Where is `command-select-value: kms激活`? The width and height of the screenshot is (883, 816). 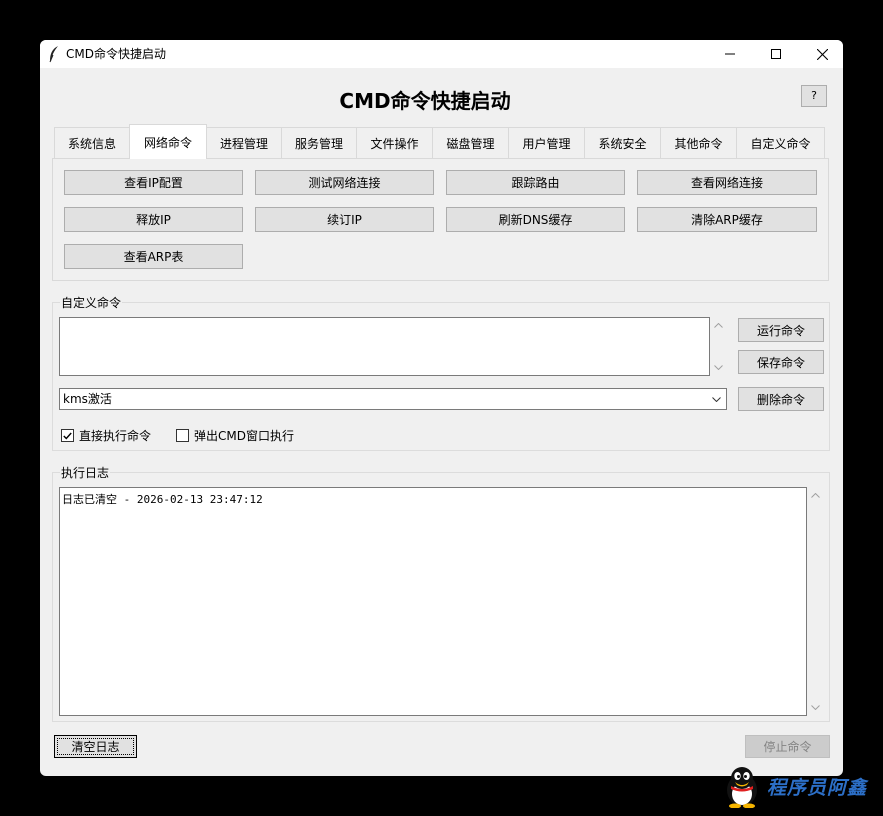 command-select-value: kms激活 is located at coordinates (87, 399).